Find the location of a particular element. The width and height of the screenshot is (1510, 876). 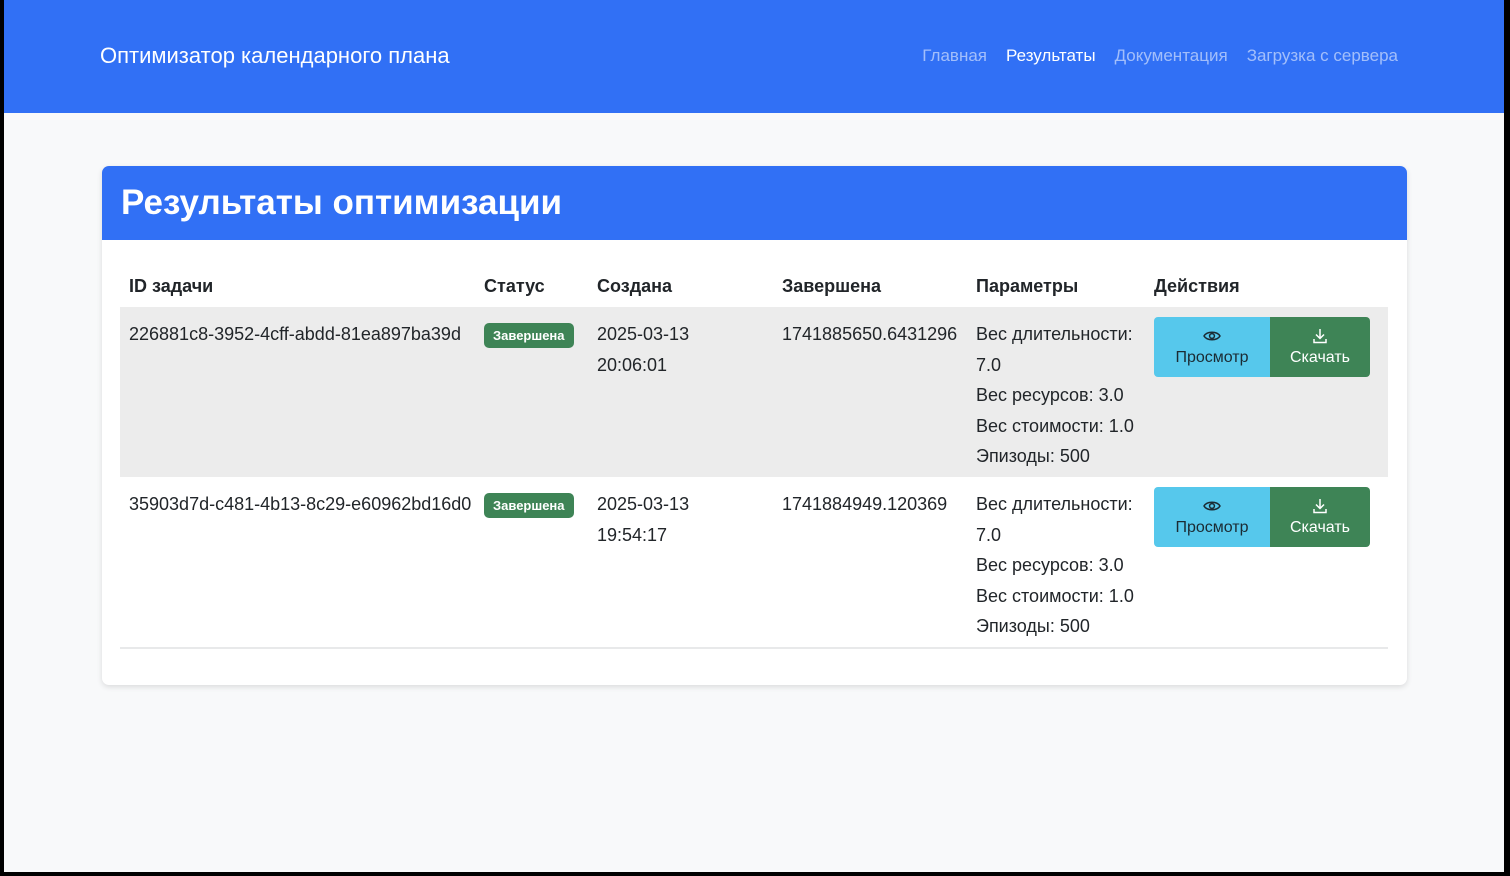

navbar-brand: Оптимизатор календарного плана is located at coordinates (275, 56).